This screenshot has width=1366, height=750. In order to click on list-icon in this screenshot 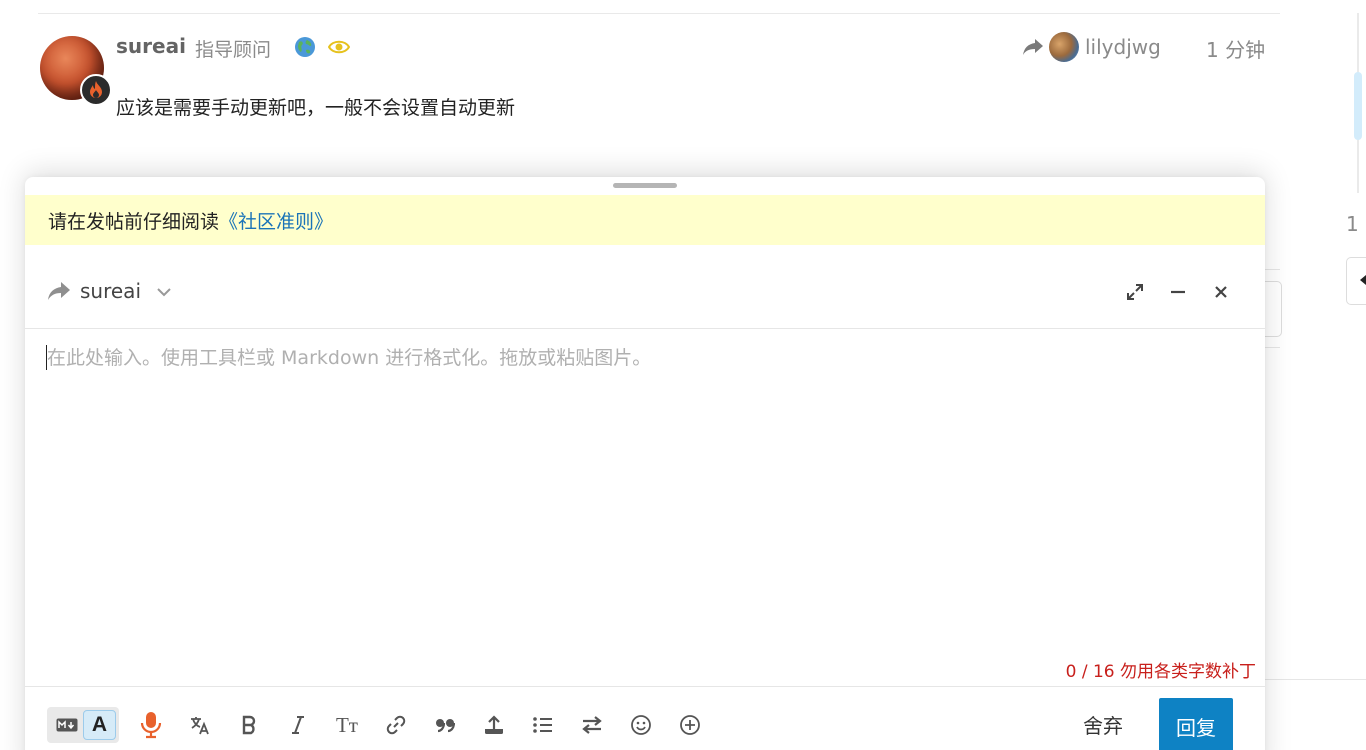, I will do `click(542, 725)`.